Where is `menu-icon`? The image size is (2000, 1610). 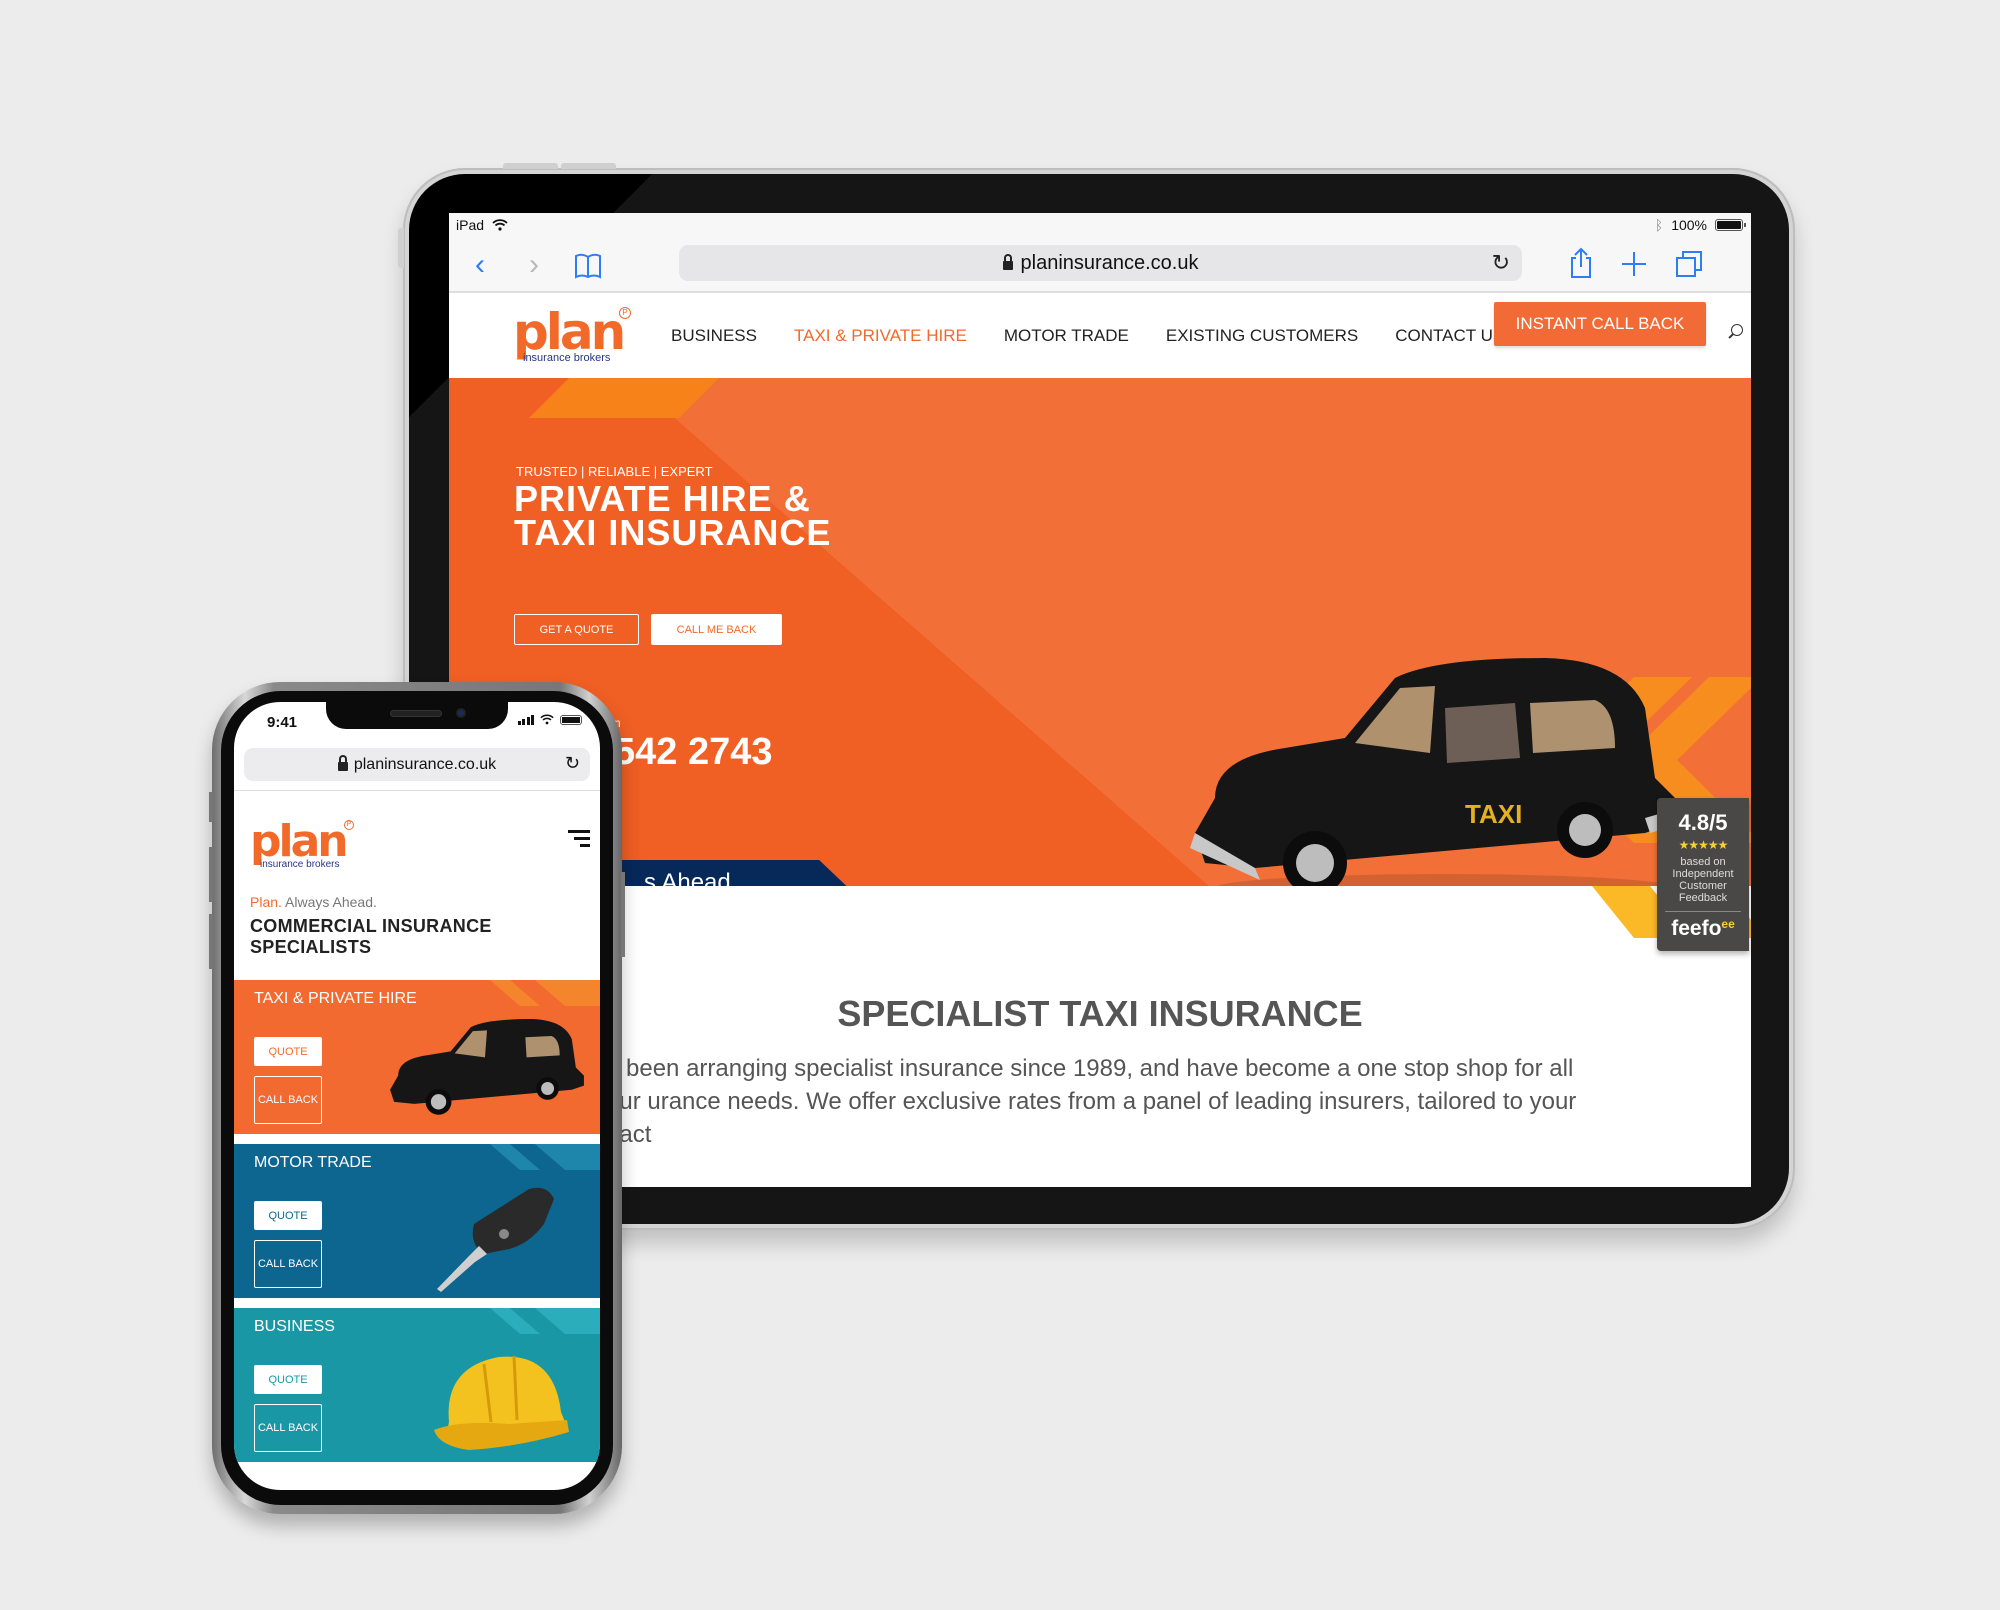 menu-icon is located at coordinates (578, 839).